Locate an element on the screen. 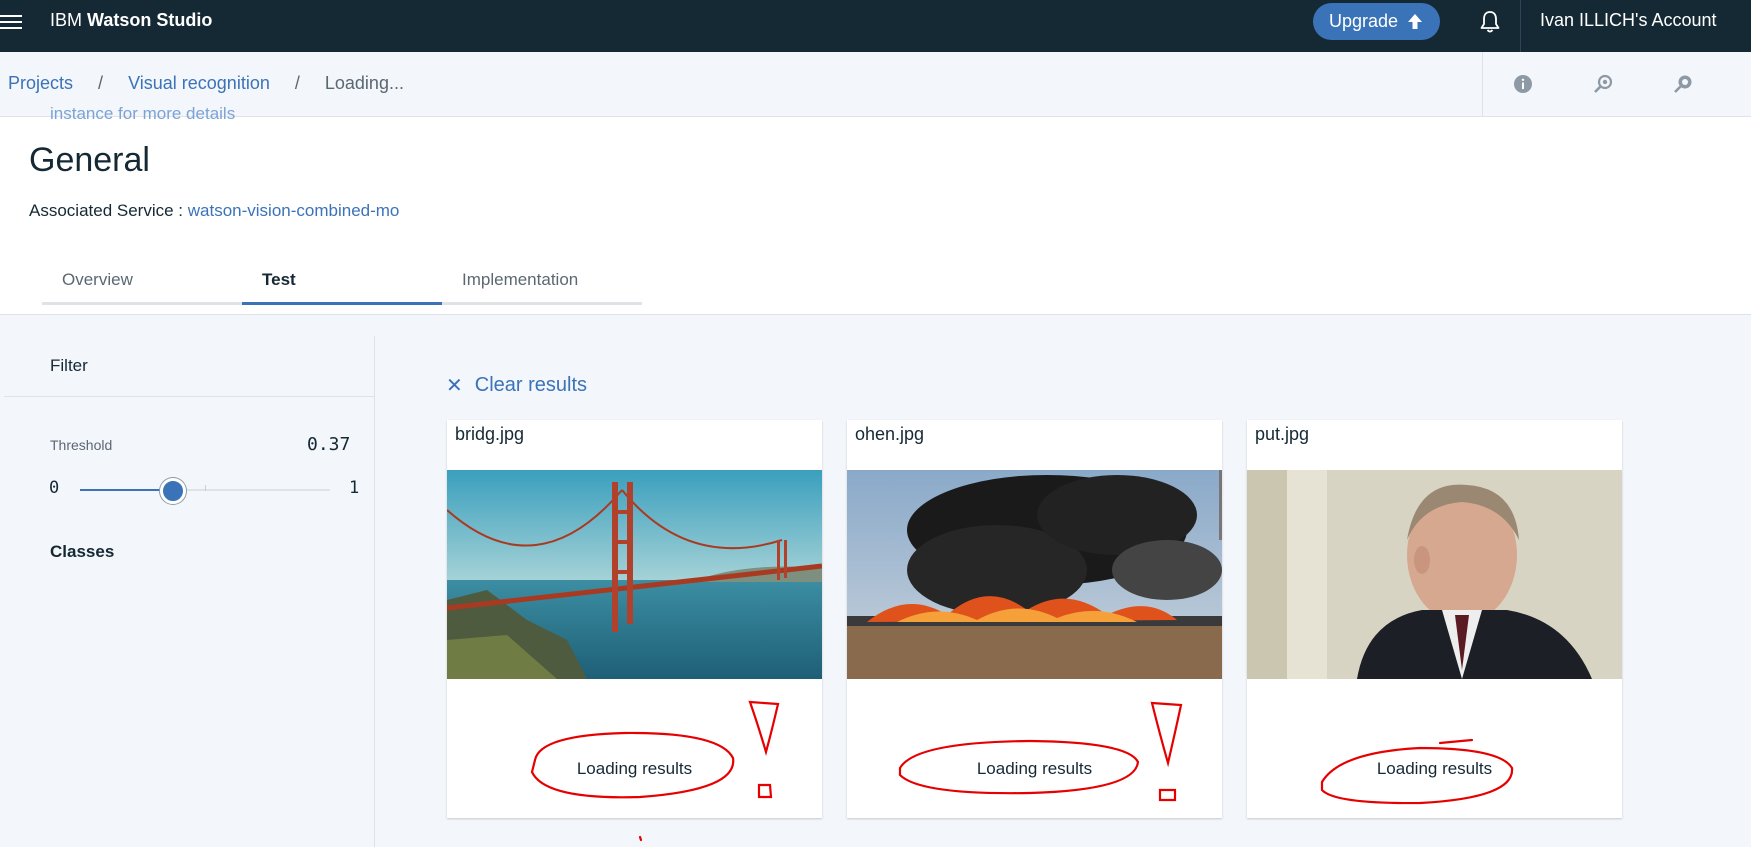  associated-service-label: Associated Service : is located at coordinates (106, 210).